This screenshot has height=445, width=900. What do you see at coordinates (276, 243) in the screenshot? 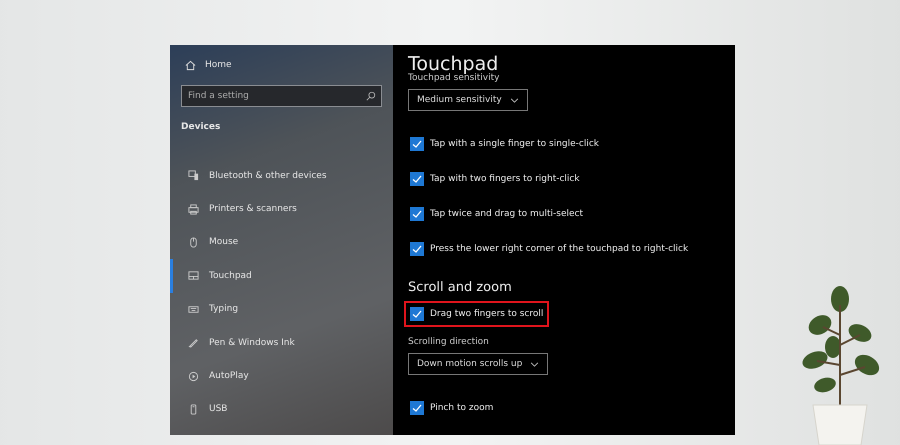
I see `sidebar-item: Mouse` at bounding box center [276, 243].